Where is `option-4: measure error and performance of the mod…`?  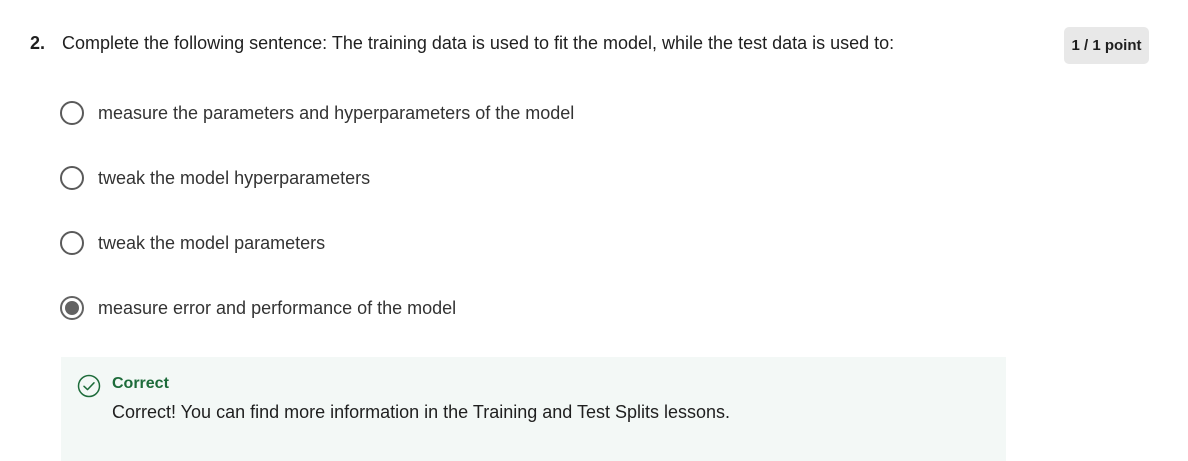 option-4: measure error and performance of the mod… is located at coordinates (258, 308).